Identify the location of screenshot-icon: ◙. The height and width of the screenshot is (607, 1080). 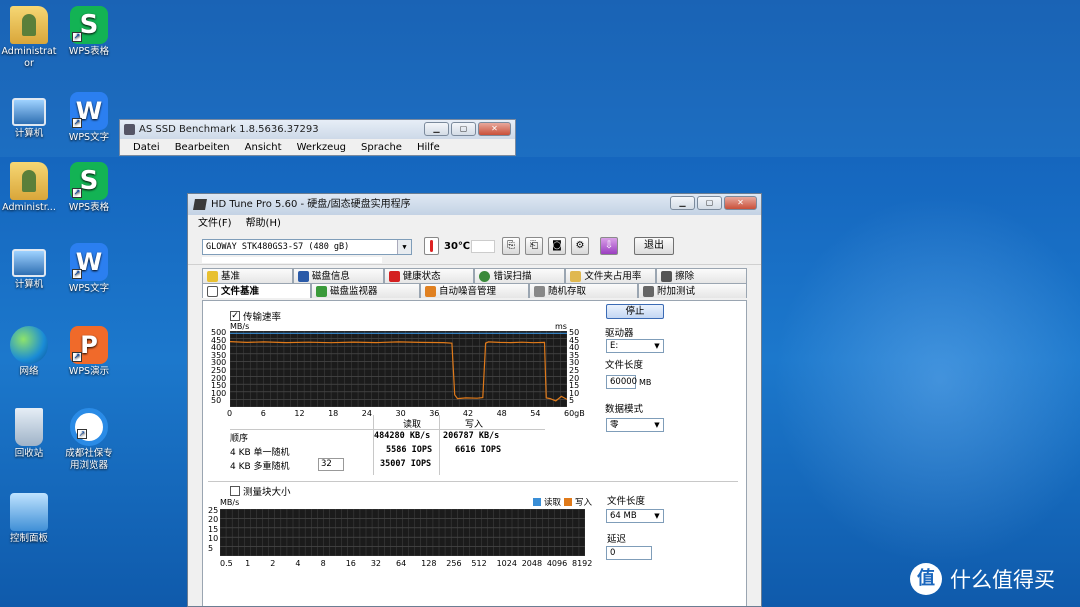
(557, 246).